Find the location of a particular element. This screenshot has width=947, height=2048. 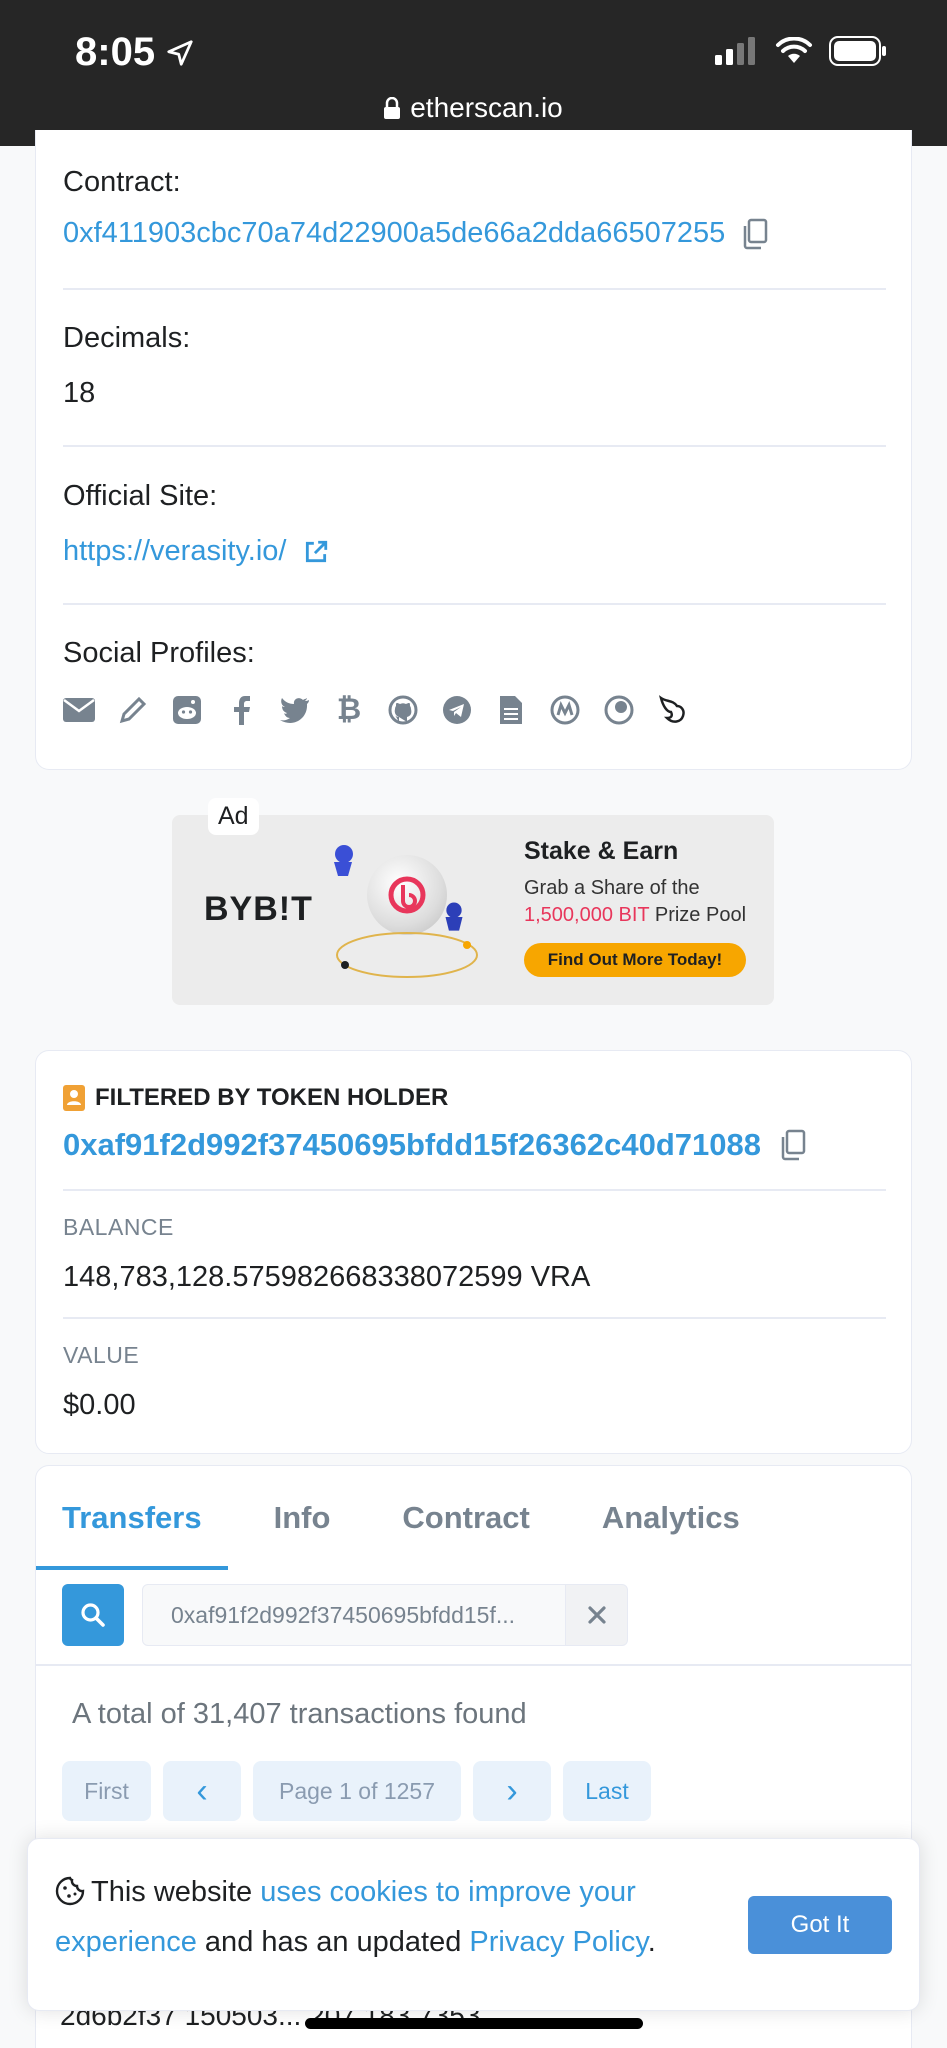

status-icons is located at coordinates (801, 51).